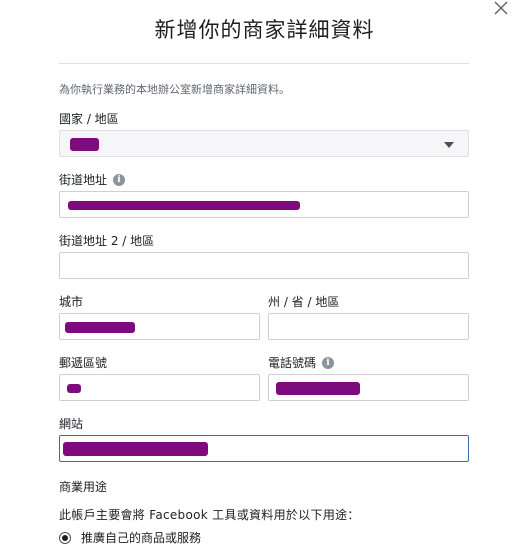 This screenshot has width=529, height=550. I want to click on intro-text: 為你執行業務的本地辦公室新增商家詳細資料。, so click(174, 89).